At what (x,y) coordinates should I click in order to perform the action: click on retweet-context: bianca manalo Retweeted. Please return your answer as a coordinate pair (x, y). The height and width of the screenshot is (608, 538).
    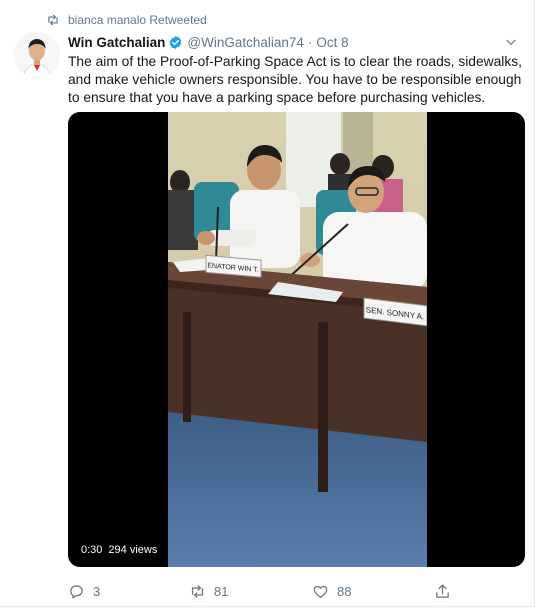
    Looking at the image, I should click on (126, 20).